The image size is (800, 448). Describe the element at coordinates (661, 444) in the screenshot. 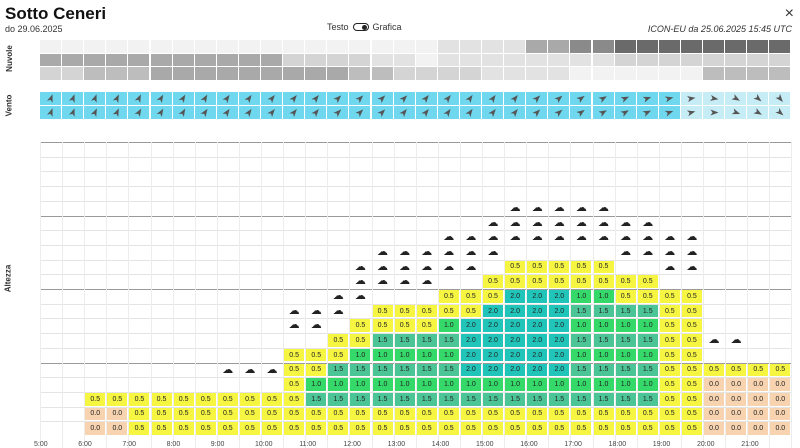

I see `x-tick-label: 19:00` at that location.